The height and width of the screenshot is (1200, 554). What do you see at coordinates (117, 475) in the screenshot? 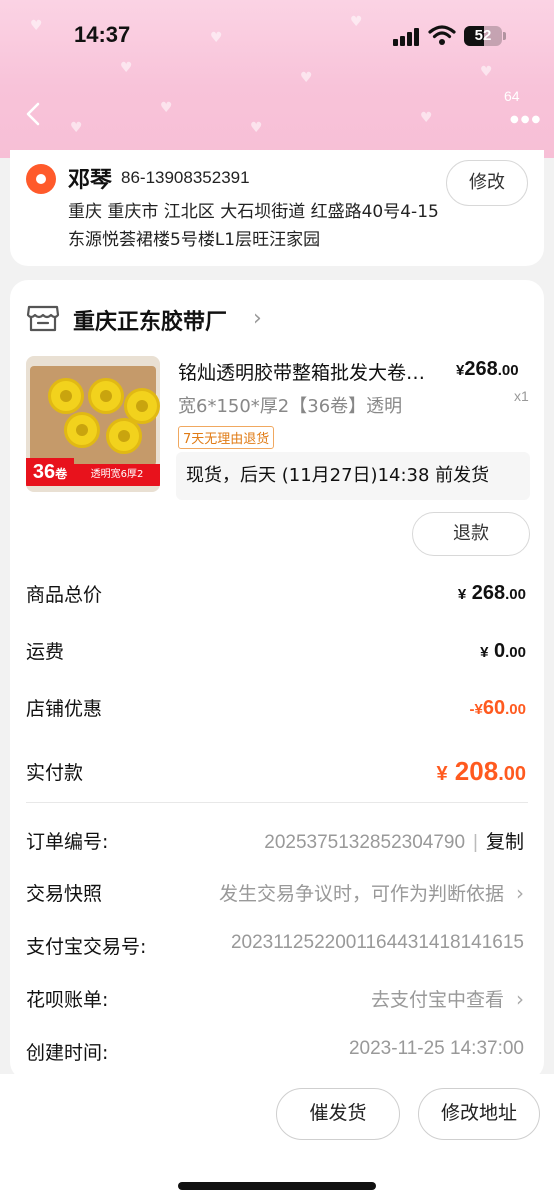
I see `product-tag-text: 透明宽6厚2` at bounding box center [117, 475].